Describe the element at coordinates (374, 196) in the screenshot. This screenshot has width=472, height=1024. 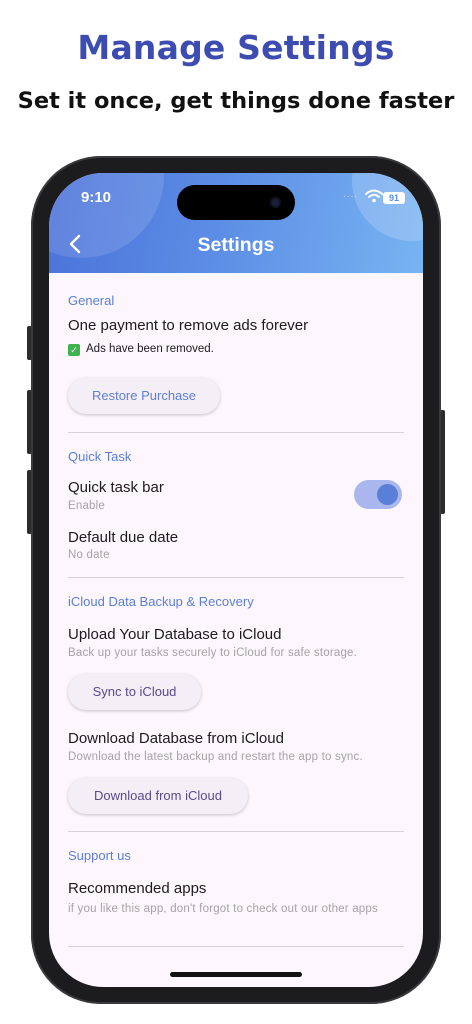
I see `wifi-icon` at that location.